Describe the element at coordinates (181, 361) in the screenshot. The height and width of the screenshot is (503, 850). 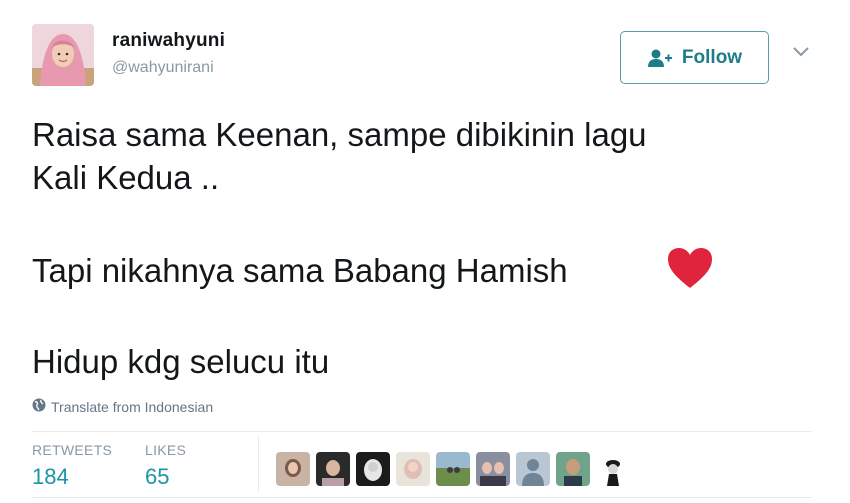
I see `tweet-text-line-4: Hidup kdg selucu itu` at that location.